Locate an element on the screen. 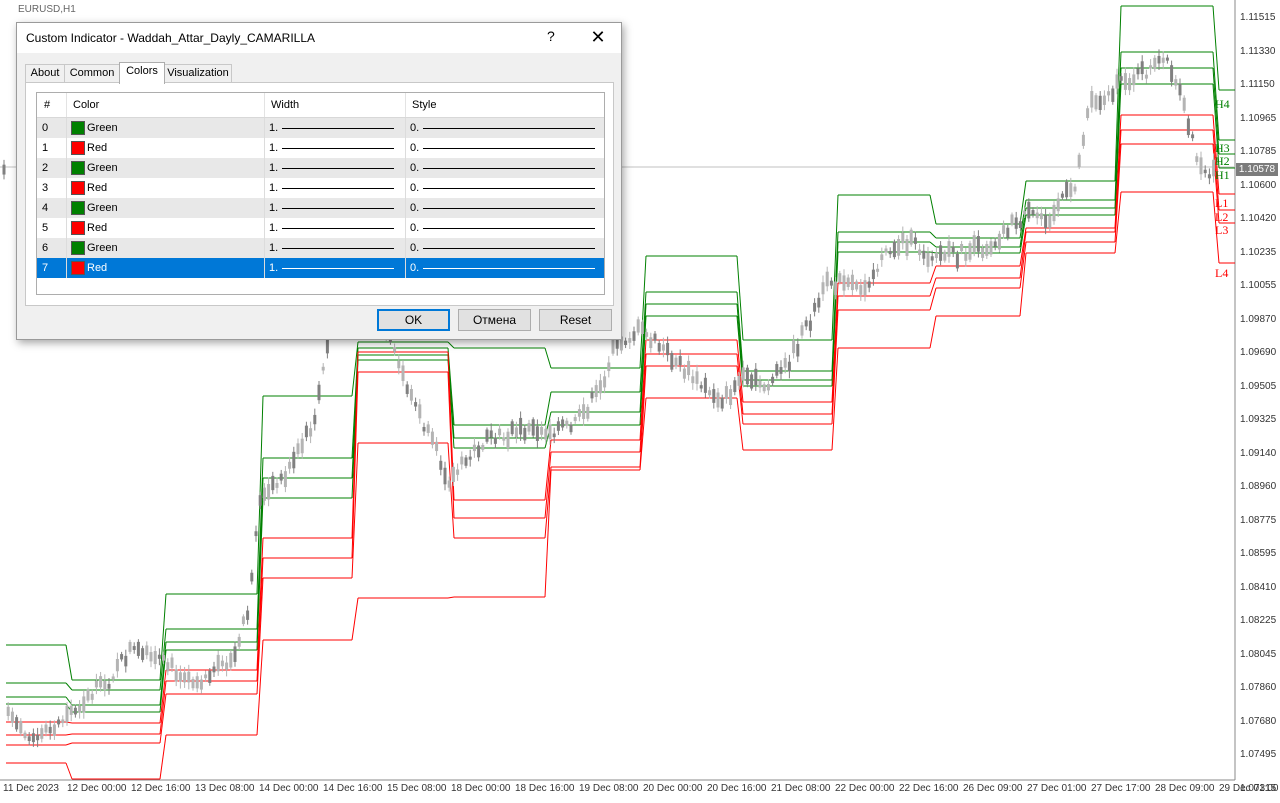  close-button: ✕ is located at coordinates (598, 38).